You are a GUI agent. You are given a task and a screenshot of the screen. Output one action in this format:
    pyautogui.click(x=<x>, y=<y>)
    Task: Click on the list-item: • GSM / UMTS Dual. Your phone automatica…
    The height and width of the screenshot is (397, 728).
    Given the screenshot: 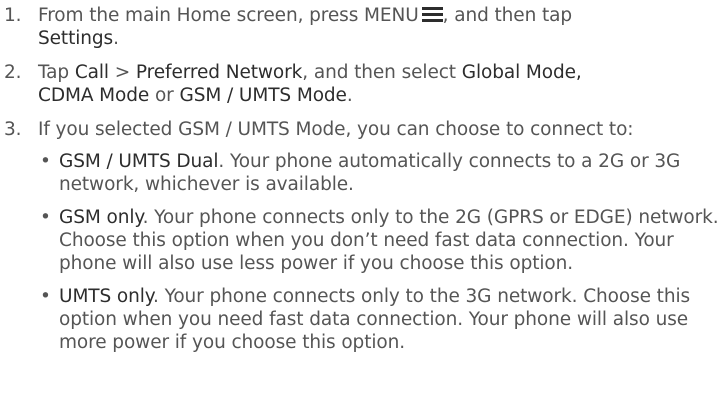 What is the action you would take?
    pyautogui.click(x=383, y=173)
    